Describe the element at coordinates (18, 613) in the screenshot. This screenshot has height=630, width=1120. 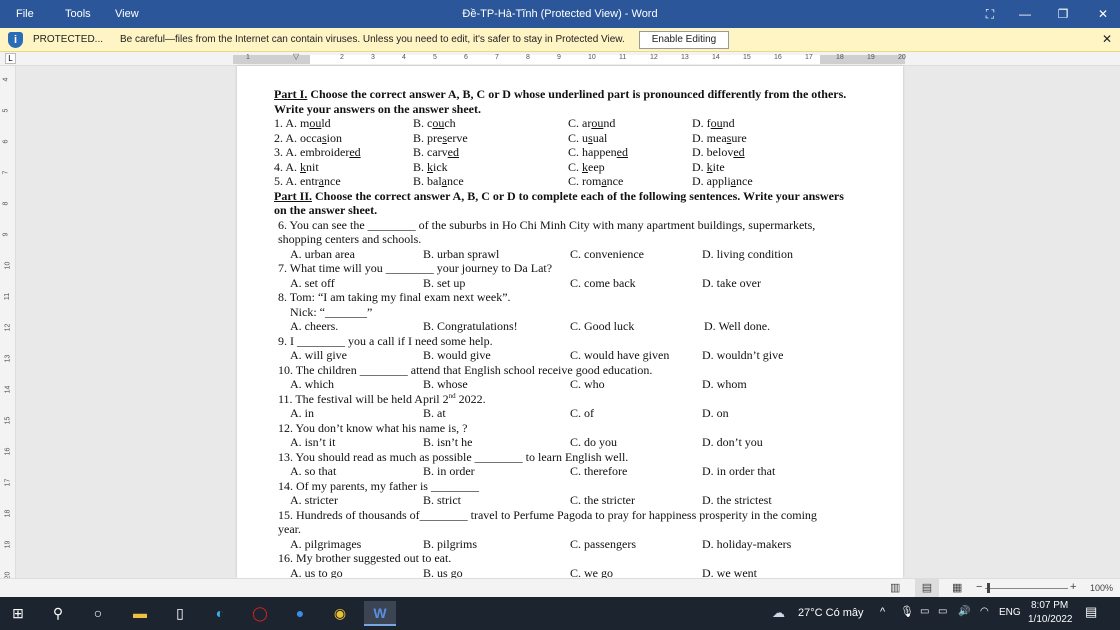
I see `start-icon: ⊞` at that location.